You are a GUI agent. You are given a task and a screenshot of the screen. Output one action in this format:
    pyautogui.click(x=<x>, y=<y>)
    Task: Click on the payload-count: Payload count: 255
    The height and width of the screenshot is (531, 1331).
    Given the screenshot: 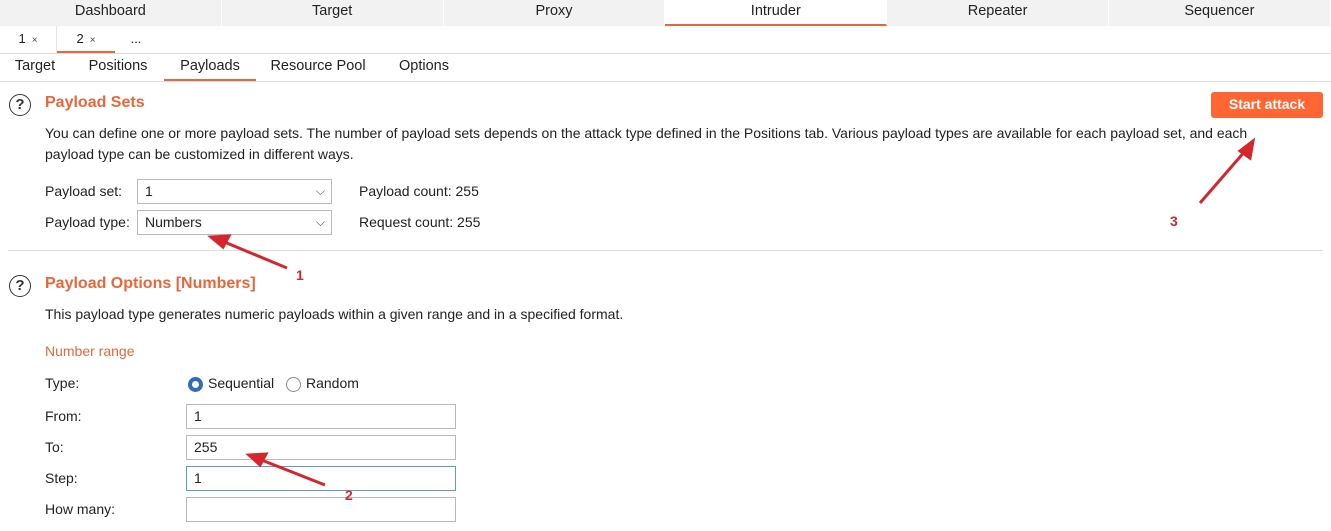 What is the action you would take?
    pyautogui.click(x=419, y=191)
    